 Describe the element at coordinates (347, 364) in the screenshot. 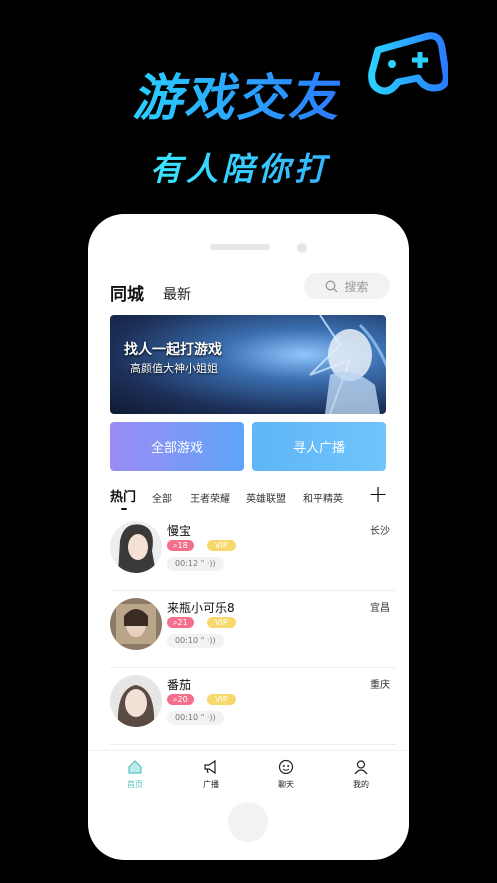

I see `banner-character-image` at that location.